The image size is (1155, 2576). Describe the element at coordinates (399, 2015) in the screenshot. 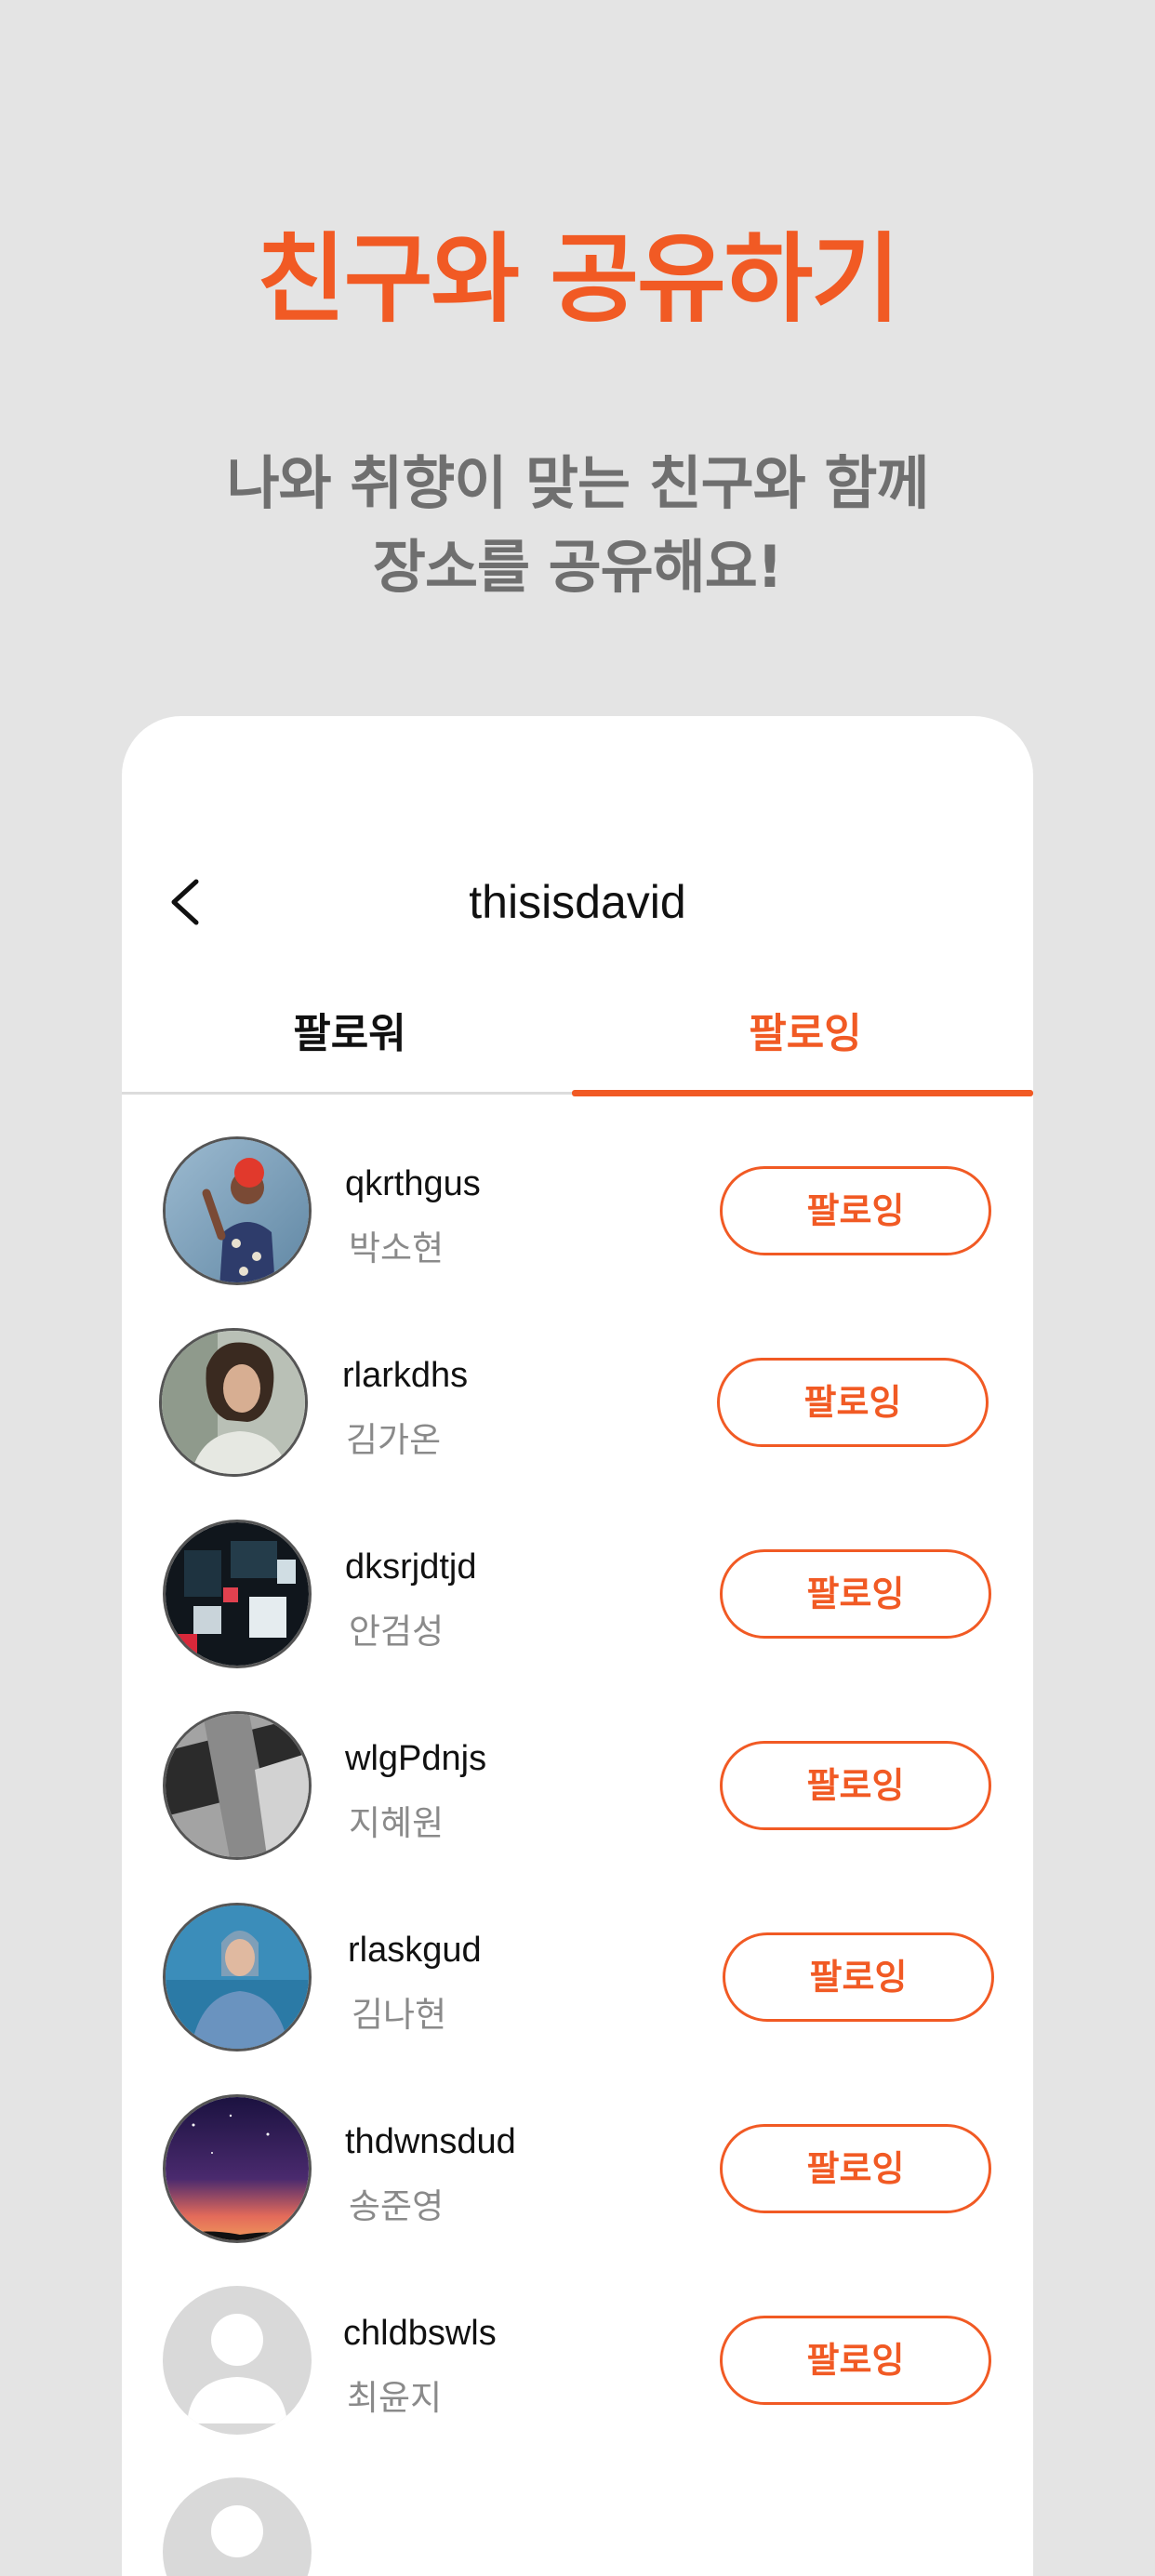

I see `display-name: 김나현` at that location.